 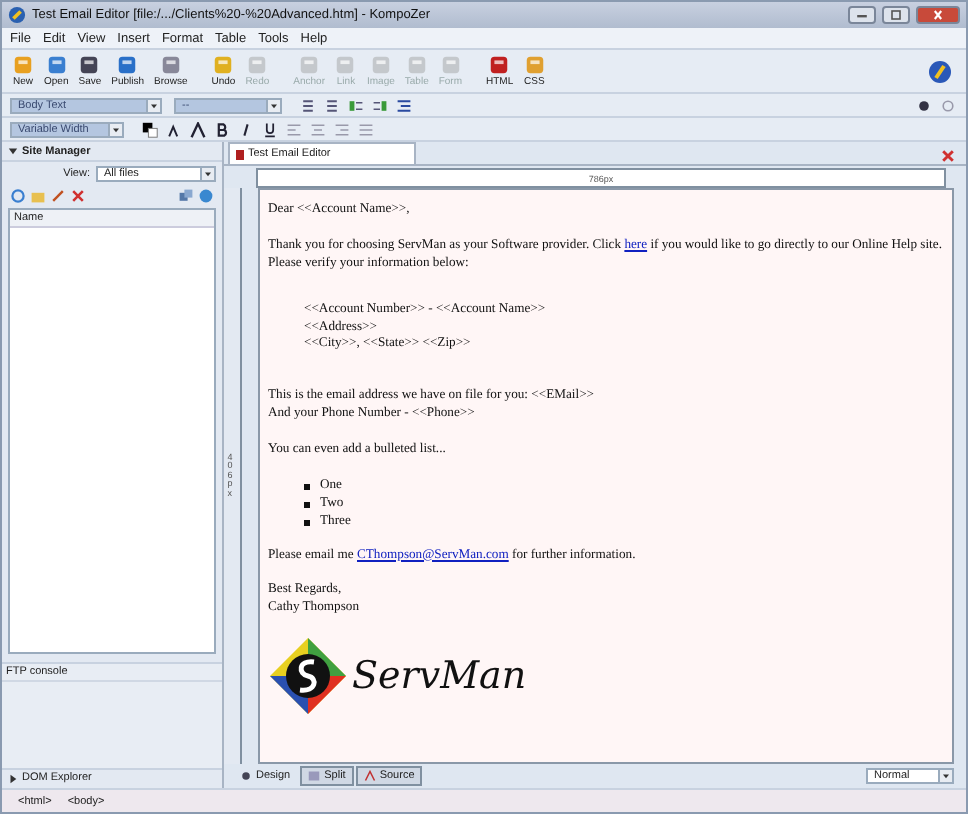 I want to click on delete-icon, so click(x=78, y=196).